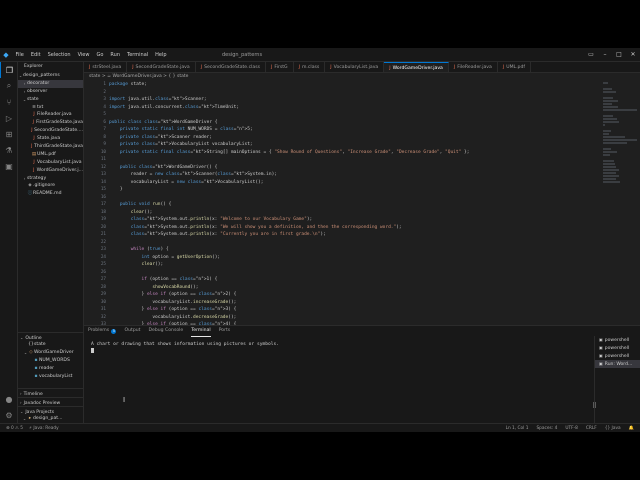 The width and height of the screenshot is (640, 480). What do you see at coordinates (620, 203) in the screenshot?
I see `minimap` at bounding box center [620, 203].